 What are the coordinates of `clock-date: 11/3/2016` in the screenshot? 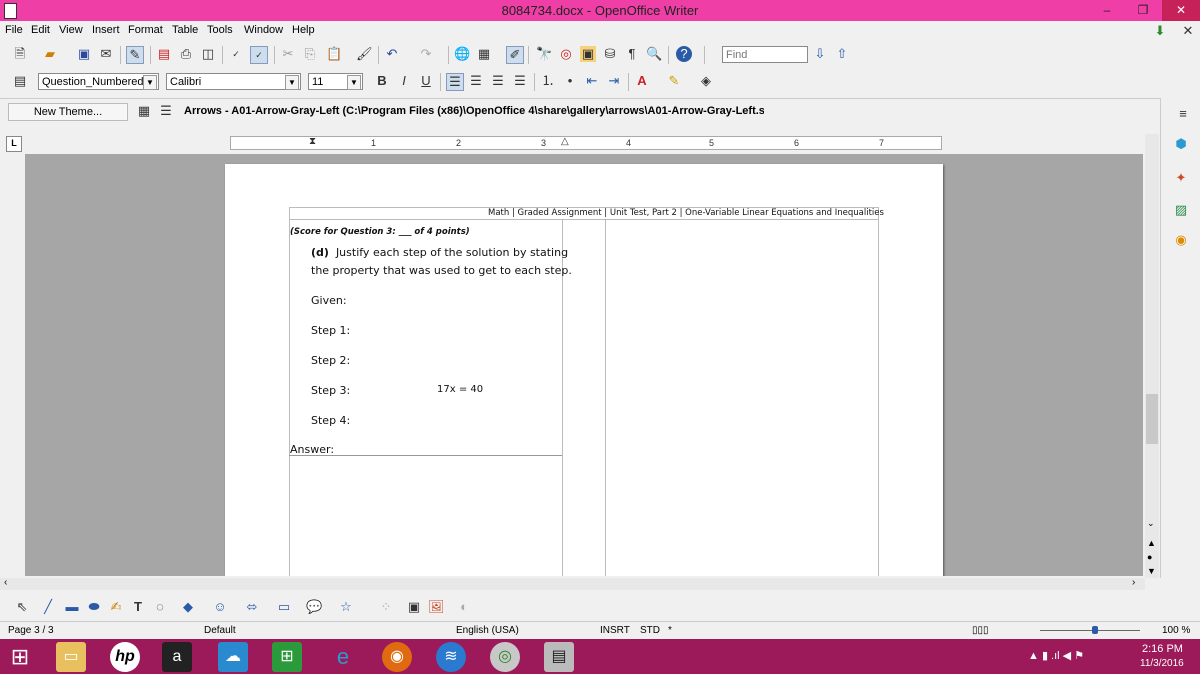 It's located at (1162, 663).